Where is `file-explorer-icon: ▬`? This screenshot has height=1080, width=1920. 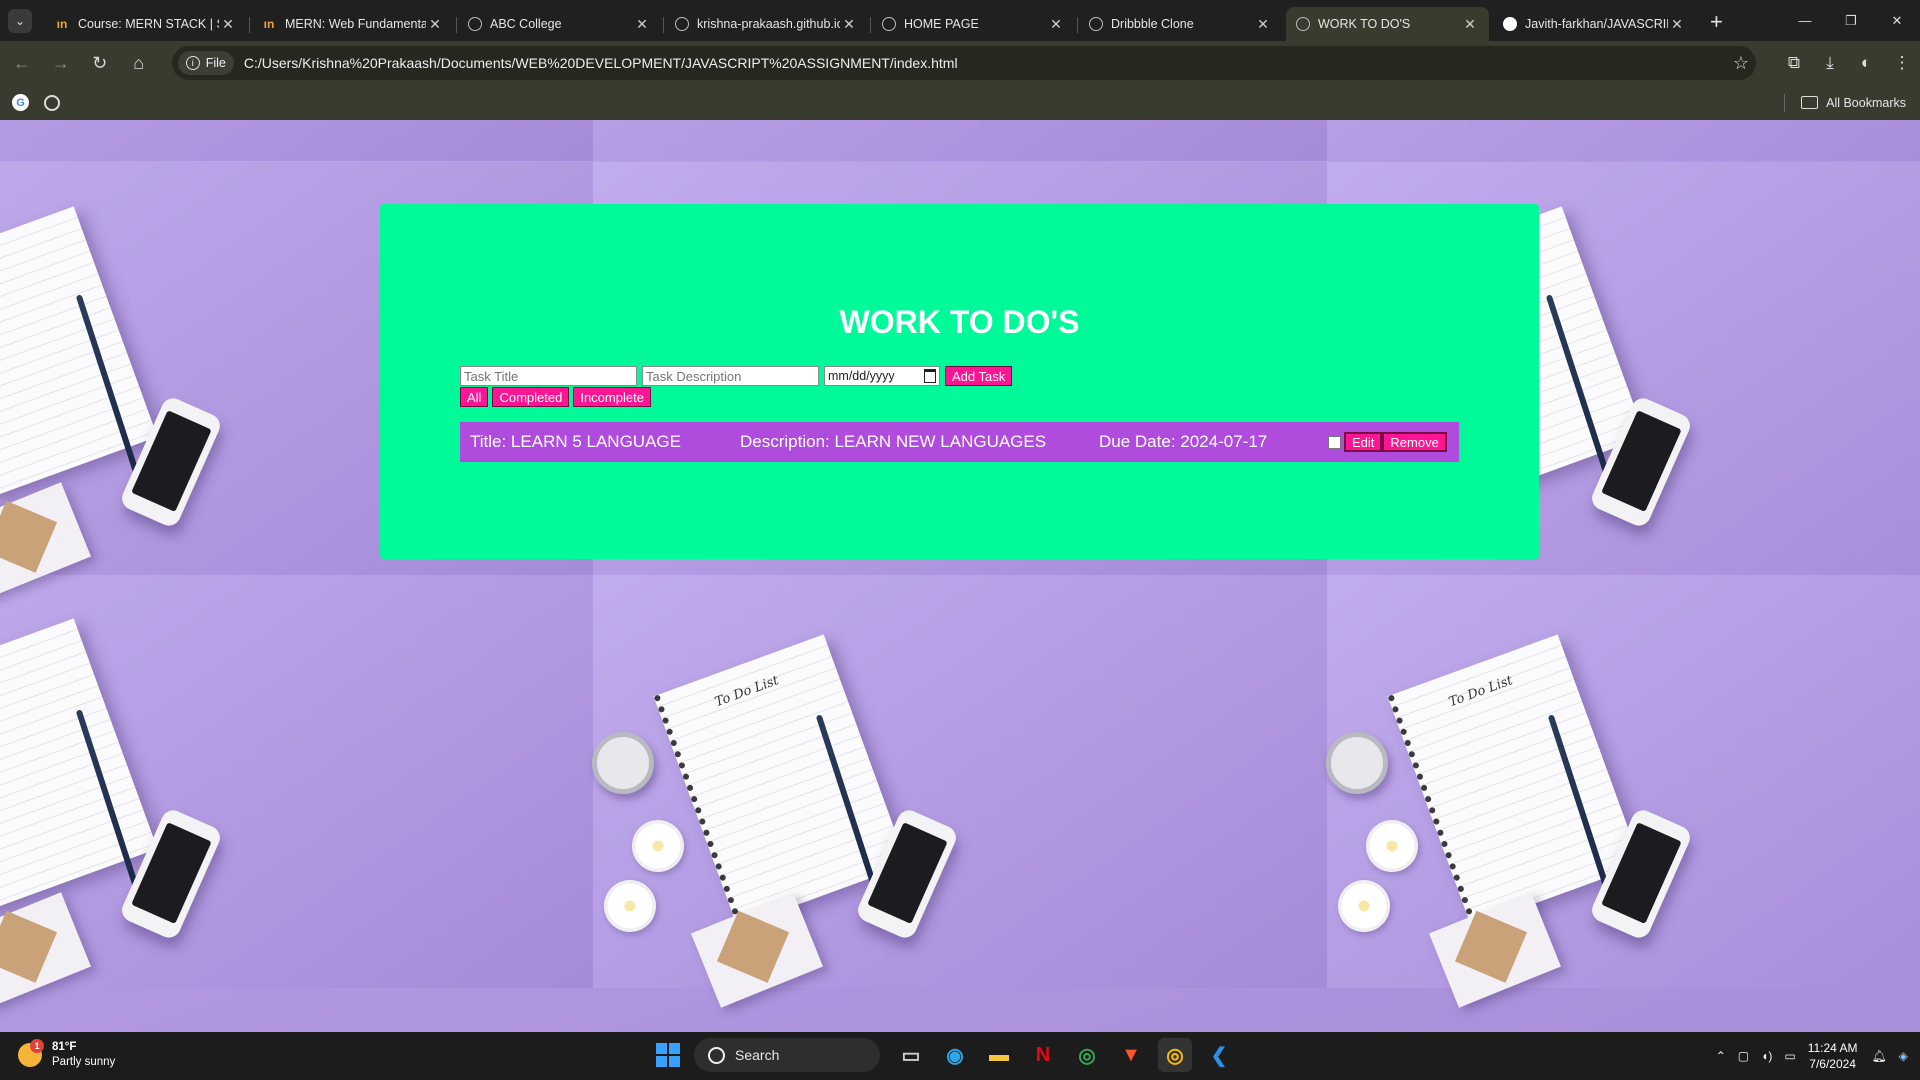
file-explorer-icon: ▬ is located at coordinates (999, 1055).